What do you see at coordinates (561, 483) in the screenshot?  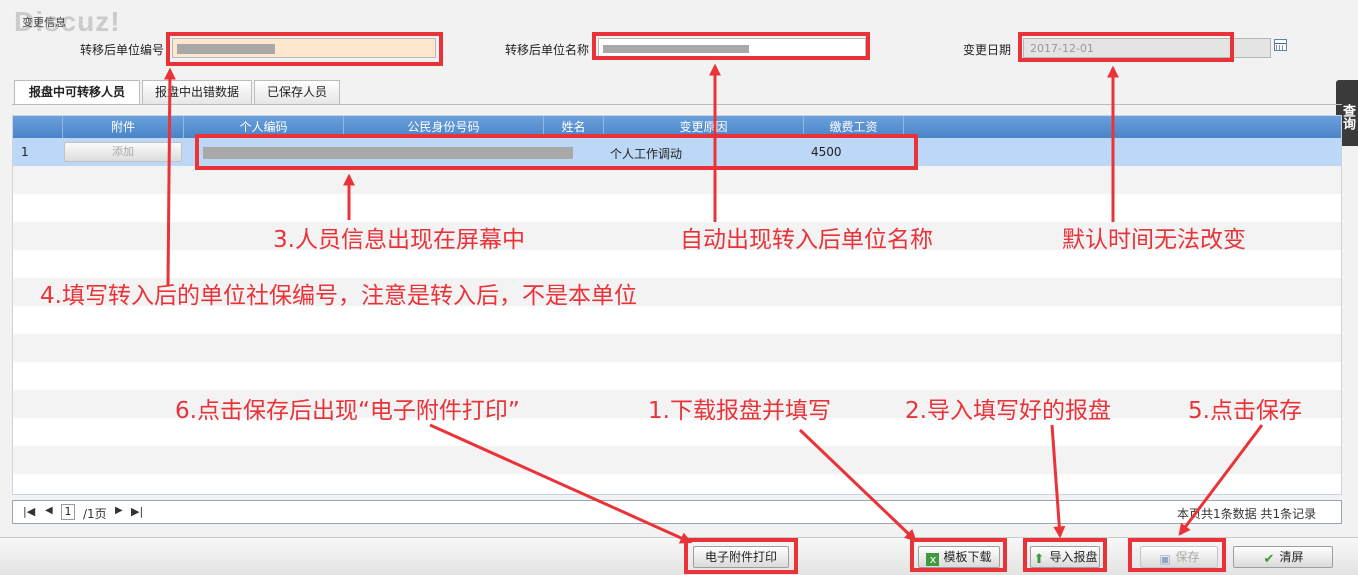 I see `arrow-step6` at bounding box center [561, 483].